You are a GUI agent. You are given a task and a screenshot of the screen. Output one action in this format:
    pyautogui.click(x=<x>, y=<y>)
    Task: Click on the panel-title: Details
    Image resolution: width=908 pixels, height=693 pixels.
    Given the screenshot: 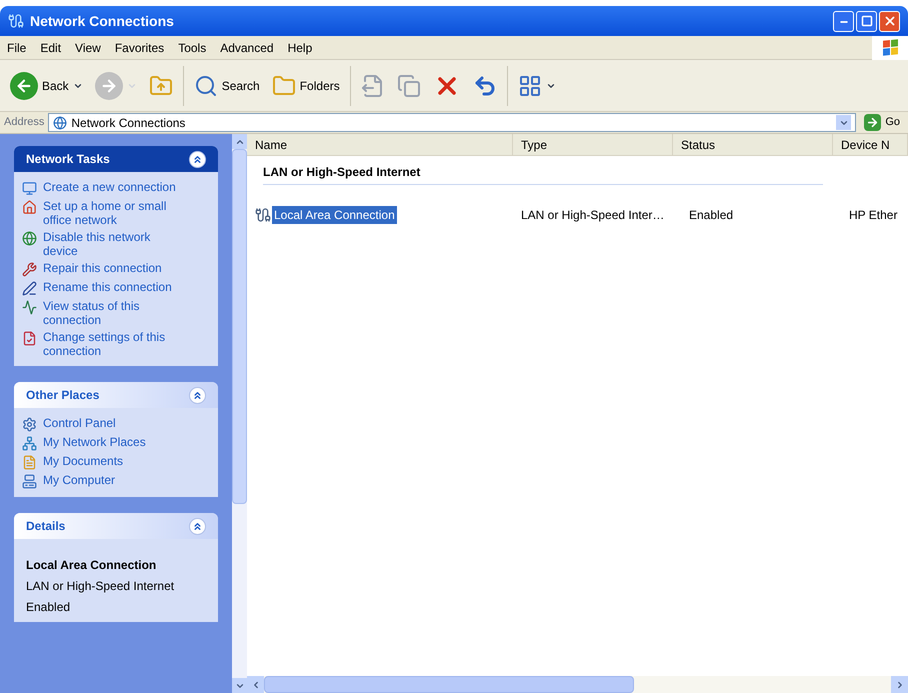 What is the action you would take?
    pyautogui.click(x=46, y=526)
    